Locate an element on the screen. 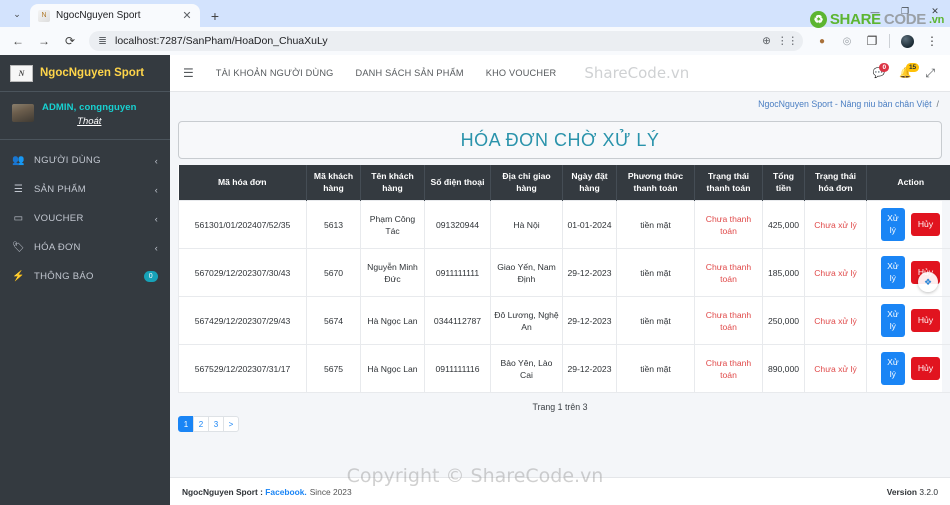 Image resolution: width=950 pixels, height=505 pixels. col-action: Action is located at coordinates (908, 183).